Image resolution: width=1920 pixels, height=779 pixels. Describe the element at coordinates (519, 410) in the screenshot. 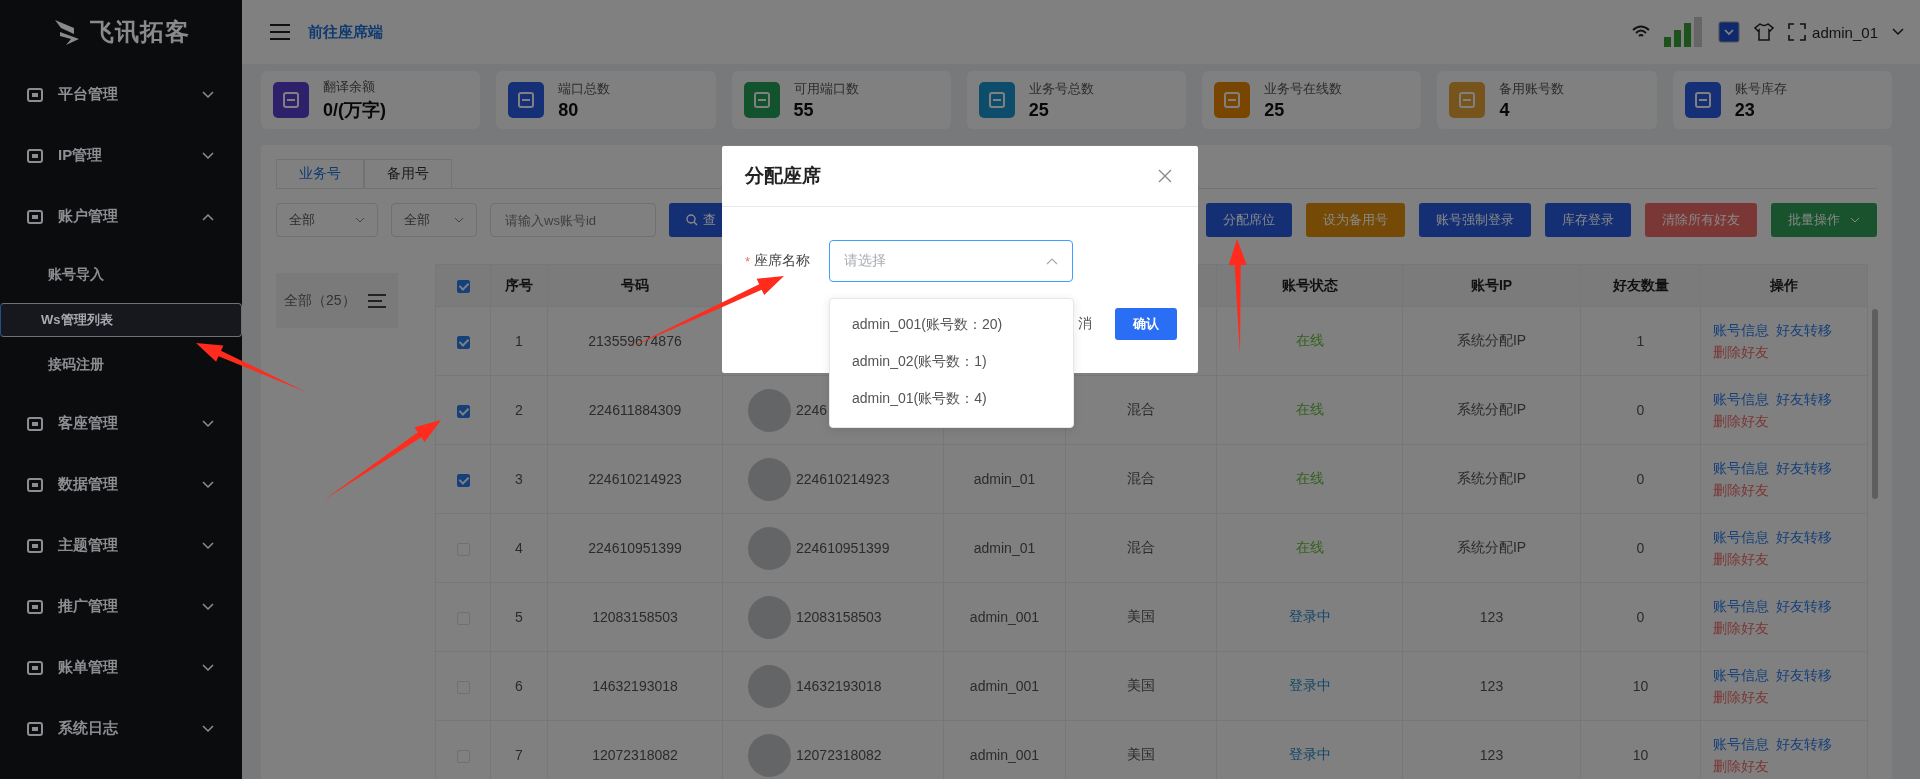

I see `table-cell: 2` at that location.